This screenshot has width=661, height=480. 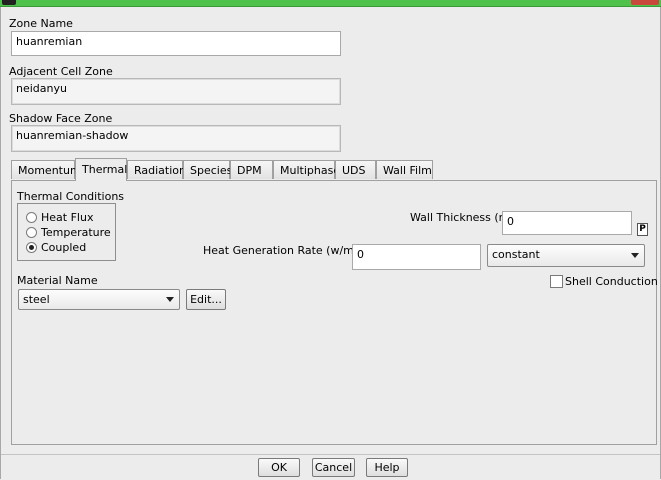 I want to click on zone-name-label: Zone Name, so click(x=41, y=23).